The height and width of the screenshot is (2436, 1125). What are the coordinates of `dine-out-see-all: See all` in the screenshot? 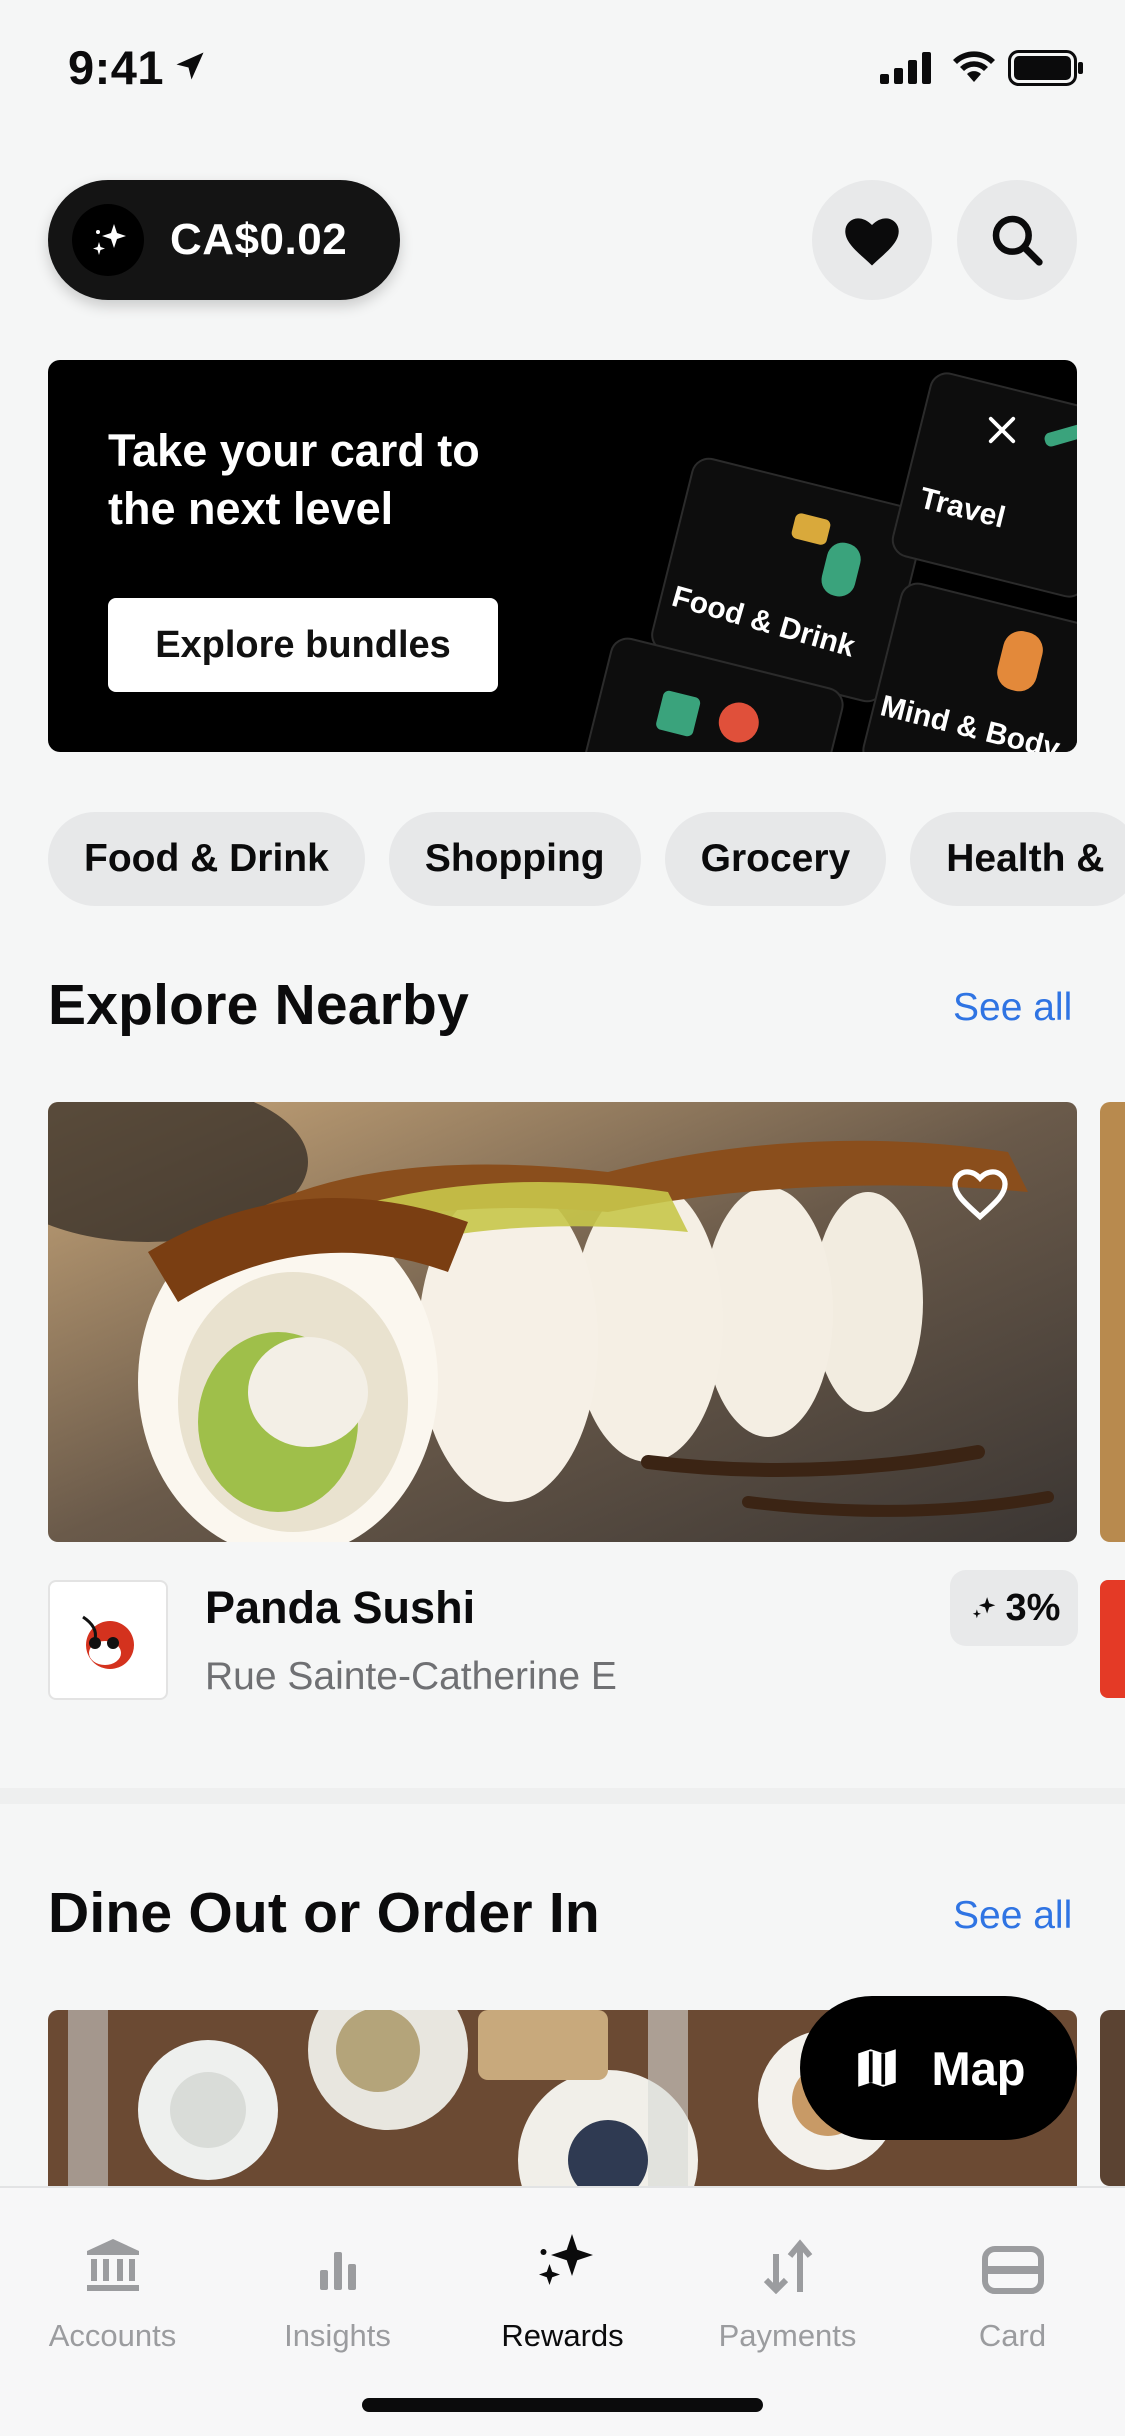 It's located at (1012, 1916).